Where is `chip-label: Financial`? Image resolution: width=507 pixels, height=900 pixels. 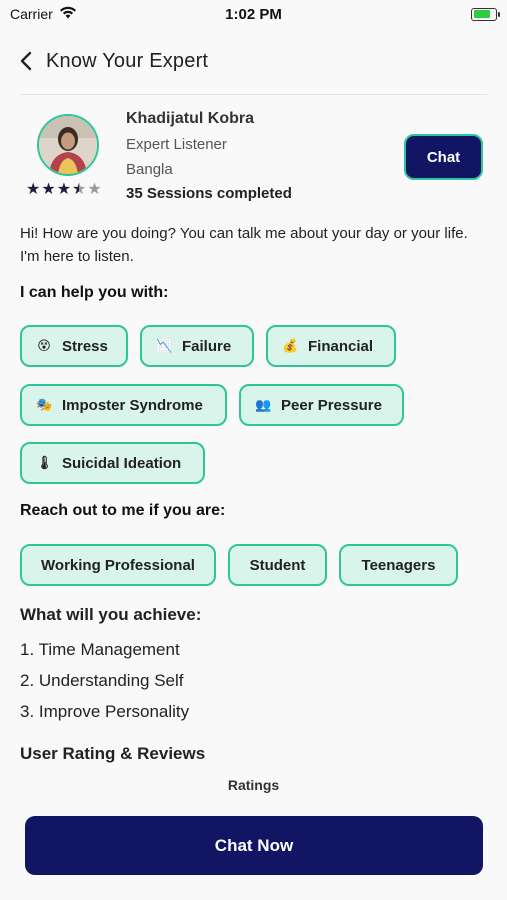
chip-label: Financial is located at coordinates (341, 346).